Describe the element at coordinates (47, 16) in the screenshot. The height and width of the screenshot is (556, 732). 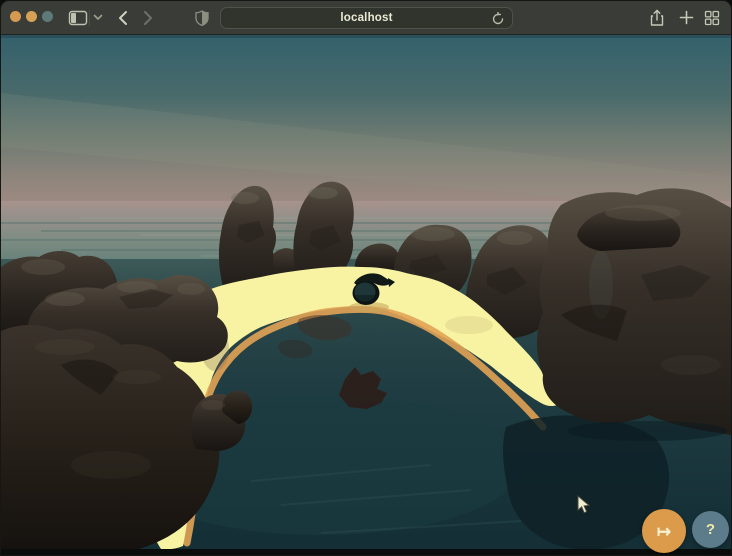
I see `zoom-window-button` at that location.